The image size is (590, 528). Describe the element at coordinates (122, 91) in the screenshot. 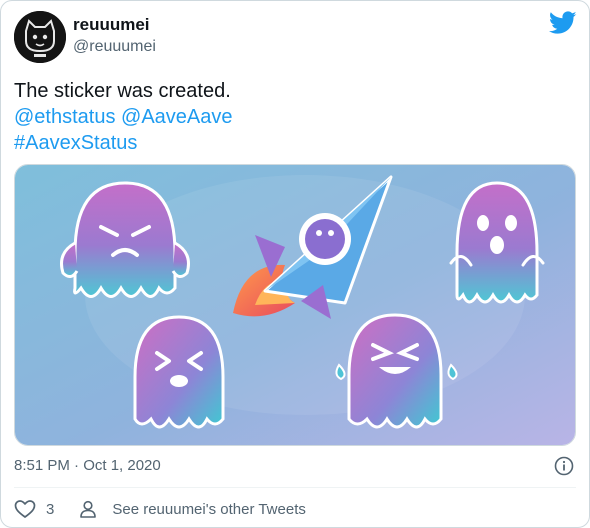

I see `tweet-text-line: The sticker was created.` at that location.